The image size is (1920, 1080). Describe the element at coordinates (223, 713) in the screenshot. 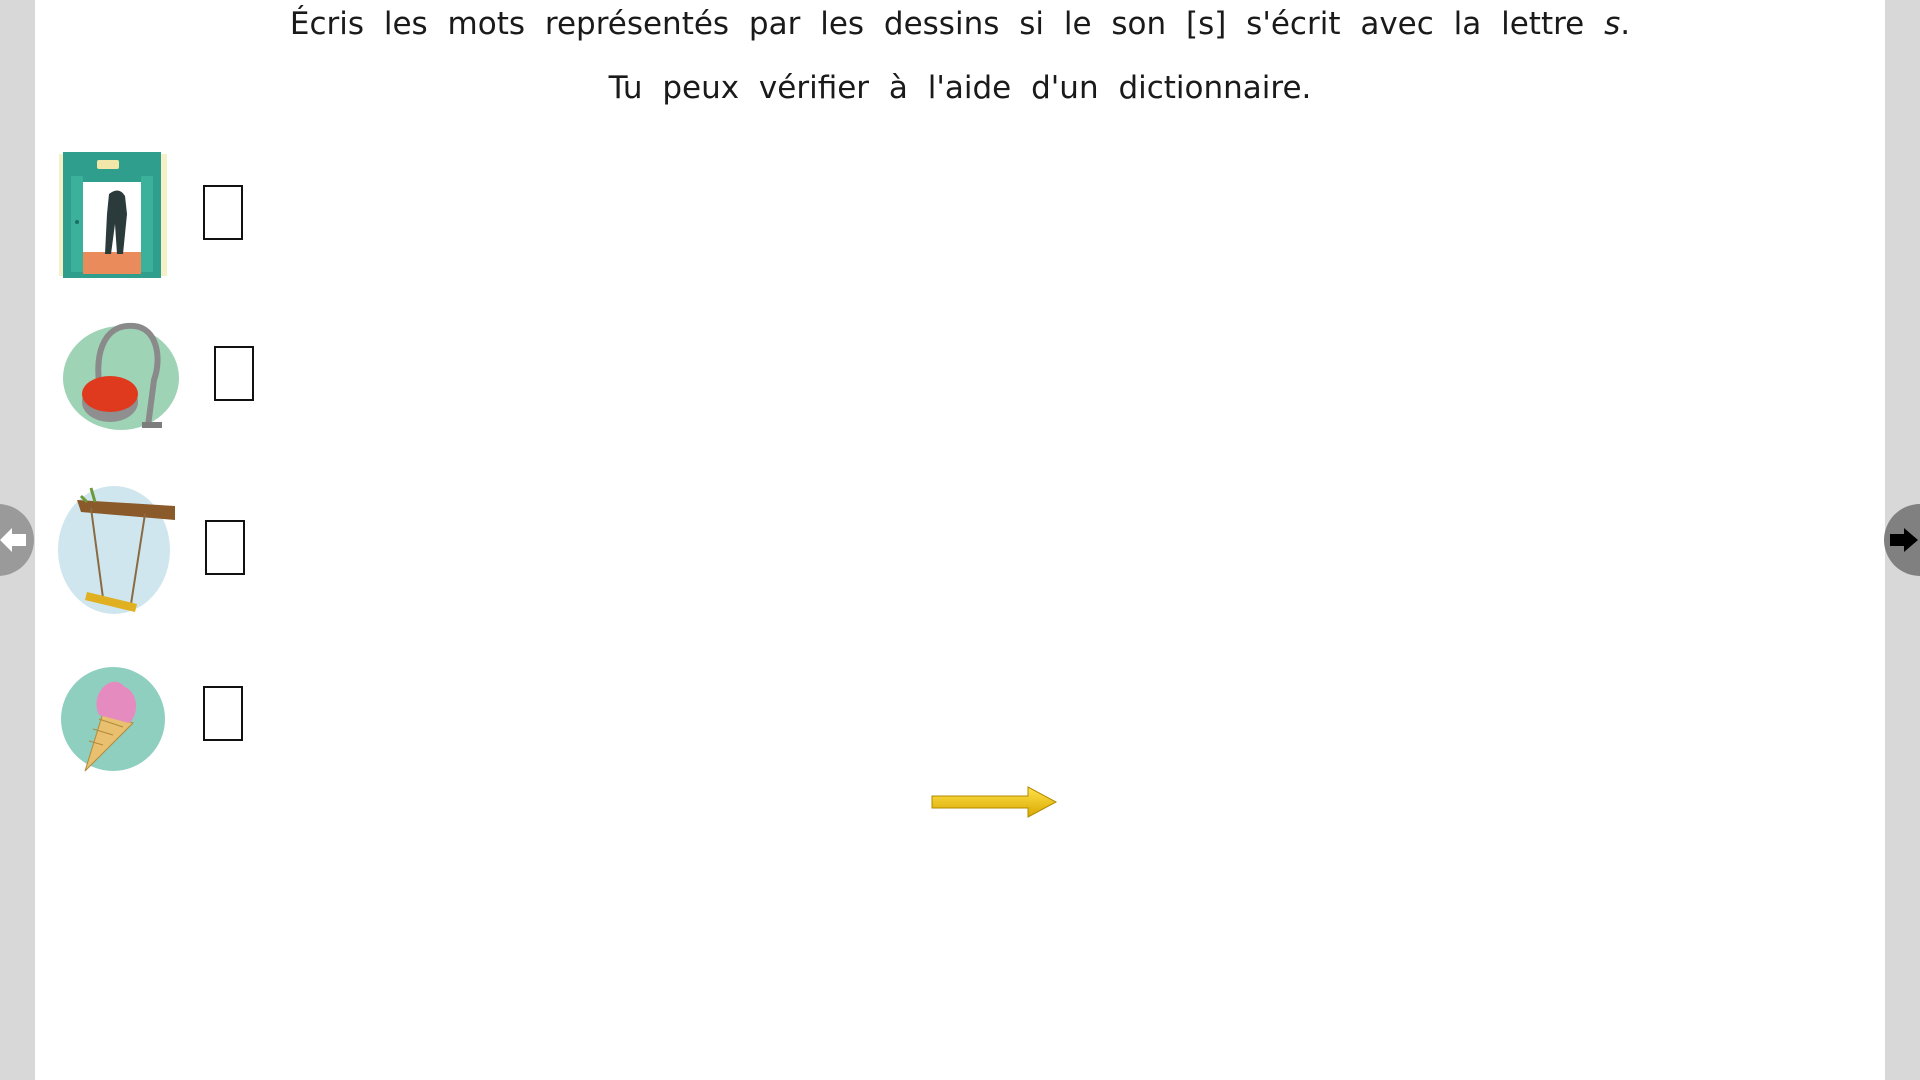

I see `answer-input-ice-cream` at that location.